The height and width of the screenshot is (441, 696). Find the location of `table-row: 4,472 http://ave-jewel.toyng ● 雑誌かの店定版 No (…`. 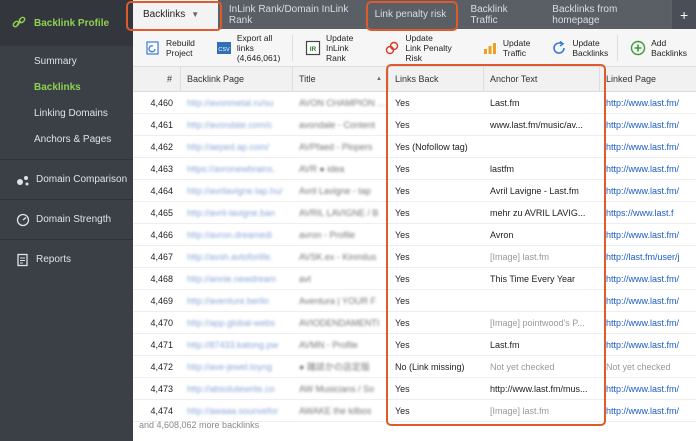

table-row: 4,472 http://ave-jewel.toyng ● 雑誌かの店定版 No (… is located at coordinates (414, 367).